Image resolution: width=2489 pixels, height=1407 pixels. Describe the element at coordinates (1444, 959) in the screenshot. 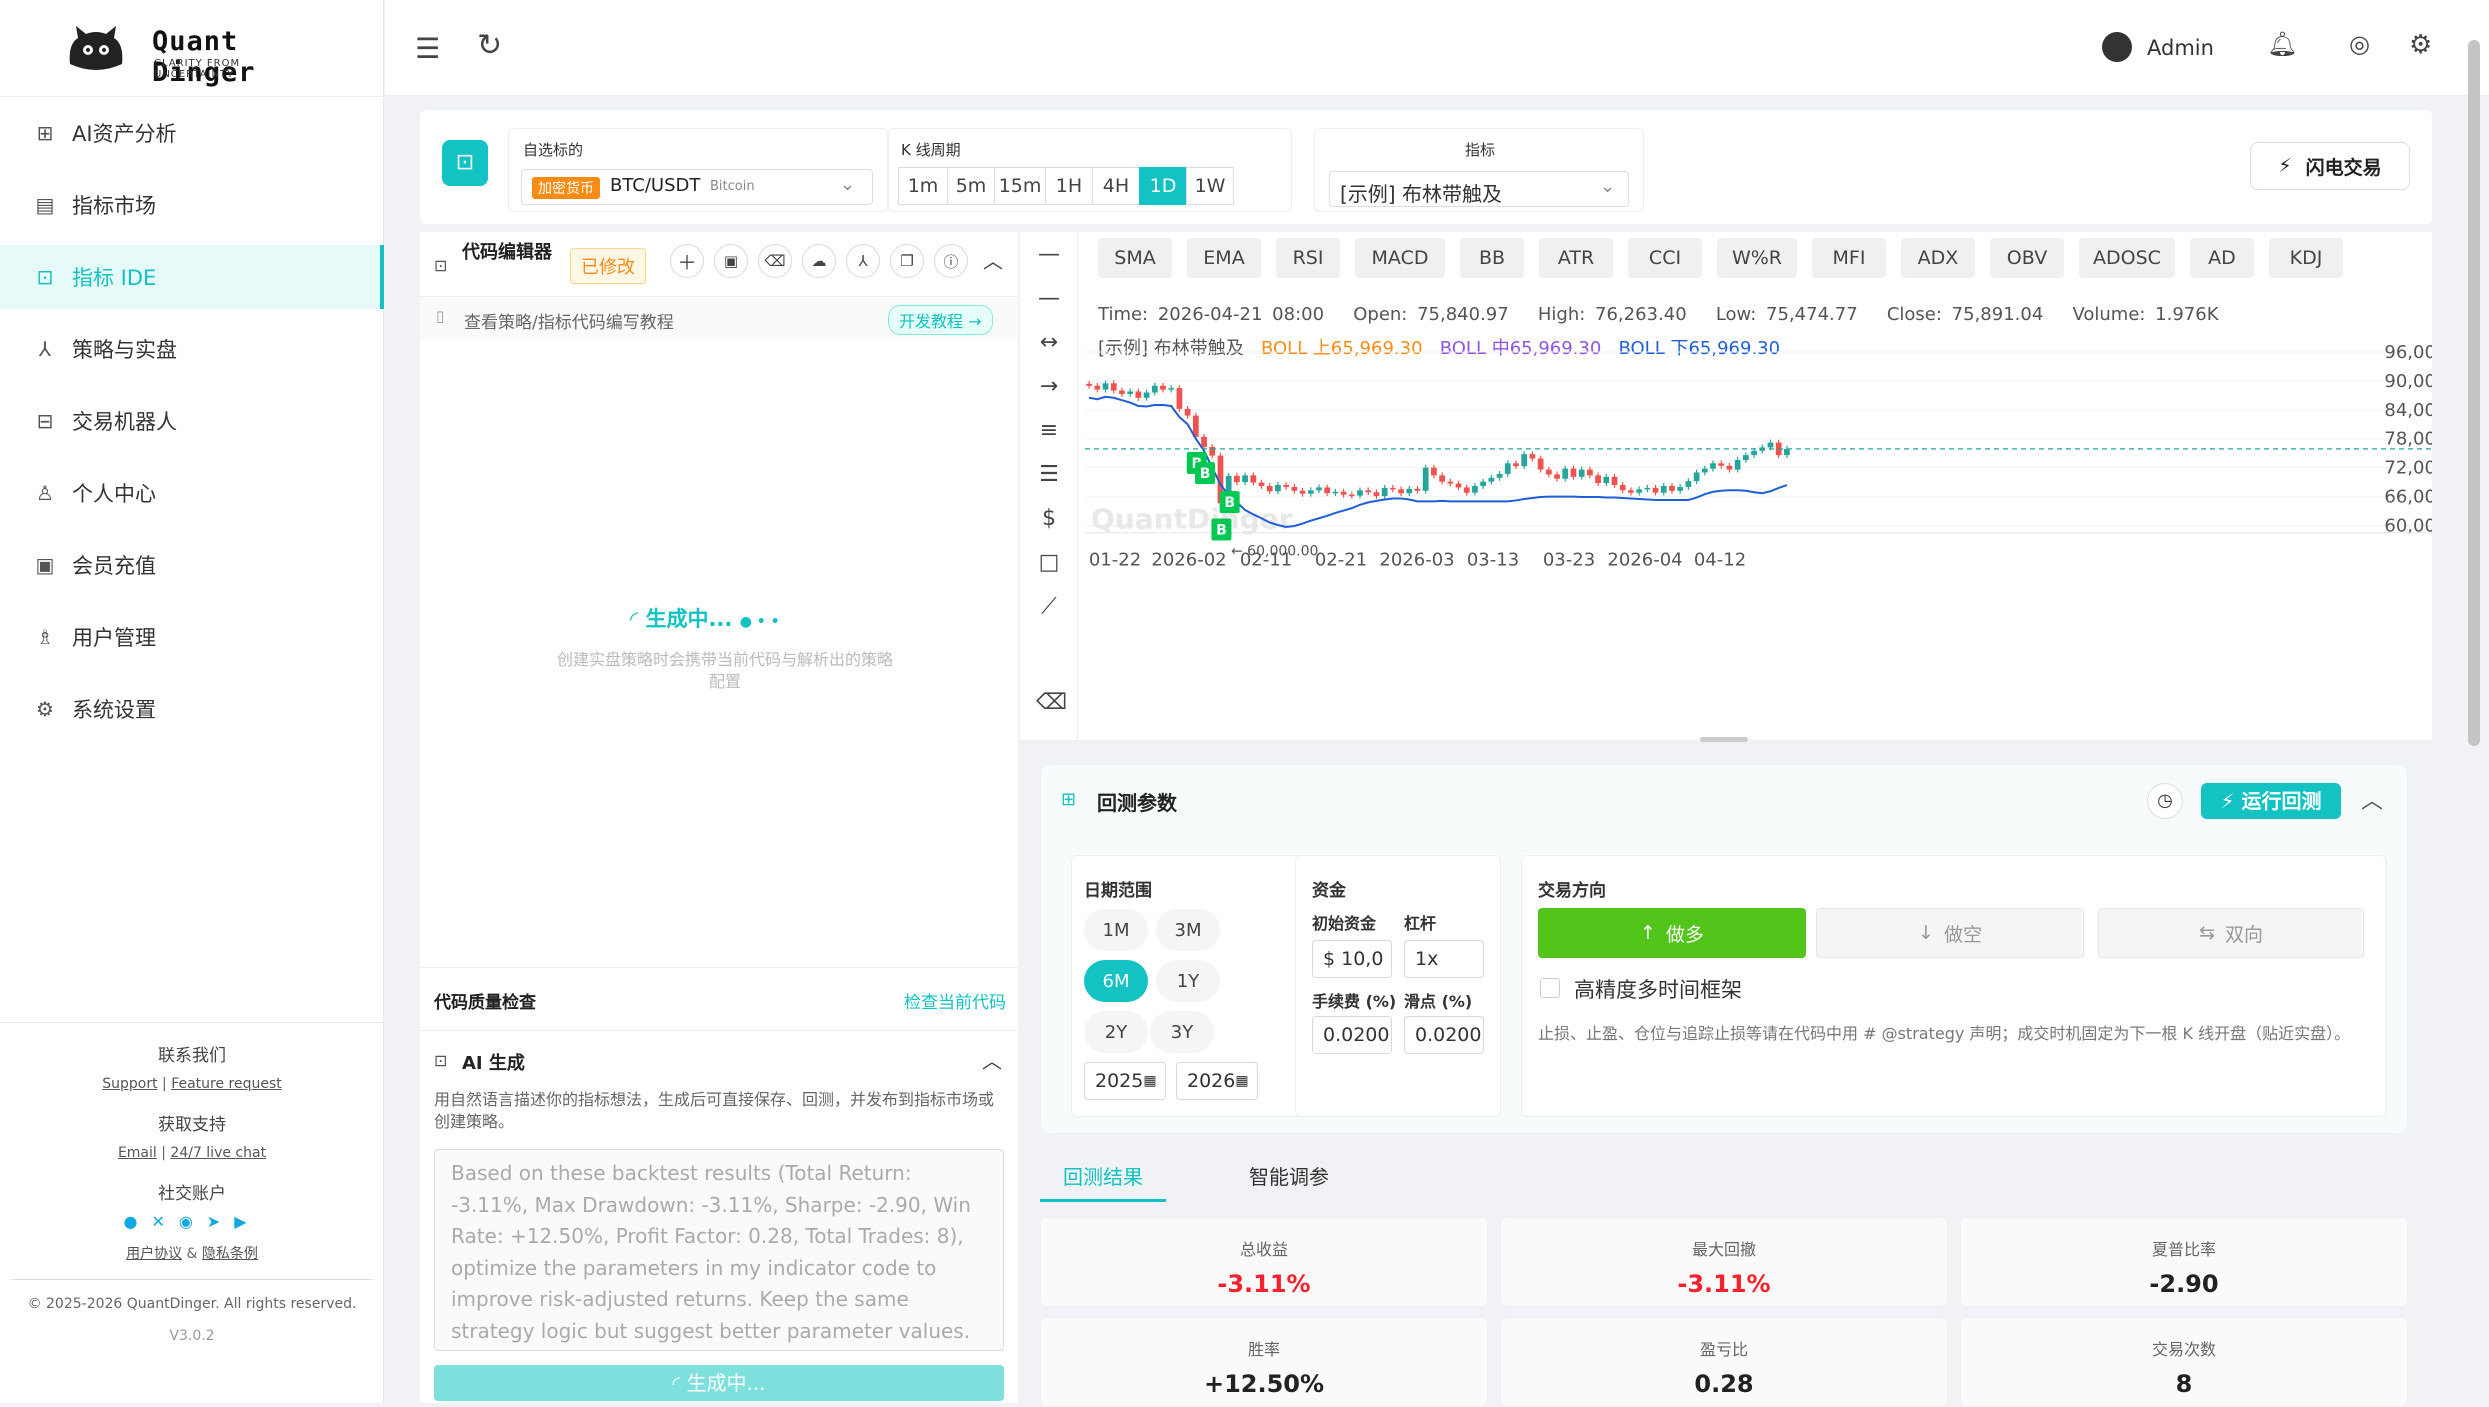

I see `leverage-input: 1x` at that location.